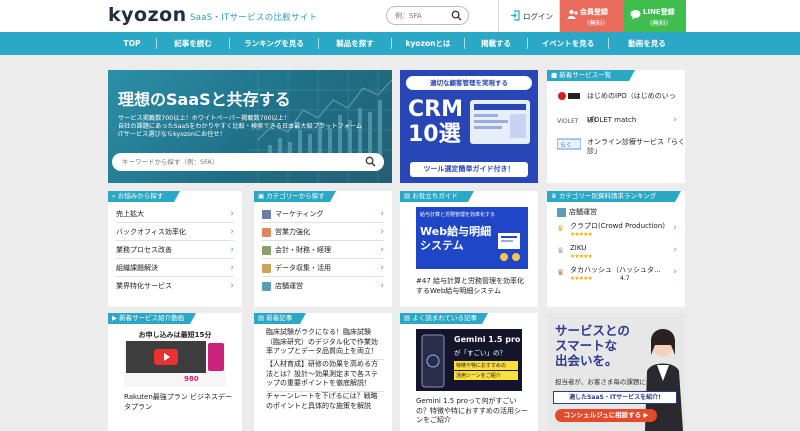 The image size is (800, 431). Describe the element at coordinates (569, 96) in the screenshot. I see `hajimeno-ipo-logo` at that location.